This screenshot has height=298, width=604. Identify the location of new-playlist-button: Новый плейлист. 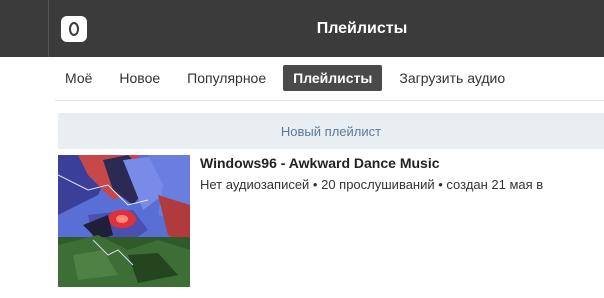
(331, 131).